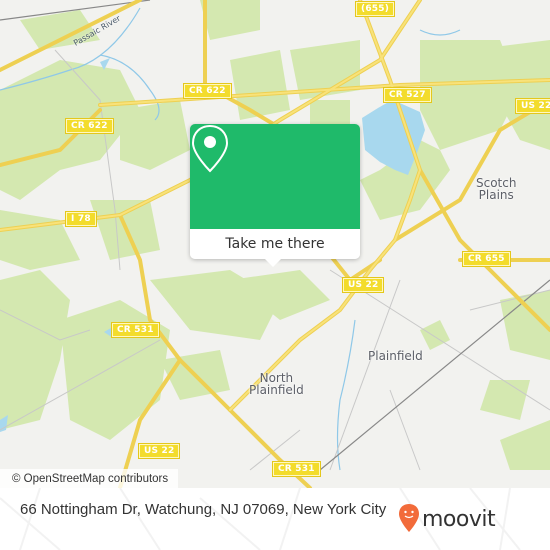 The width and height of the screenshot is (550, 550). I want to click on moovit-pin-logo-icon, so click(409, 520).